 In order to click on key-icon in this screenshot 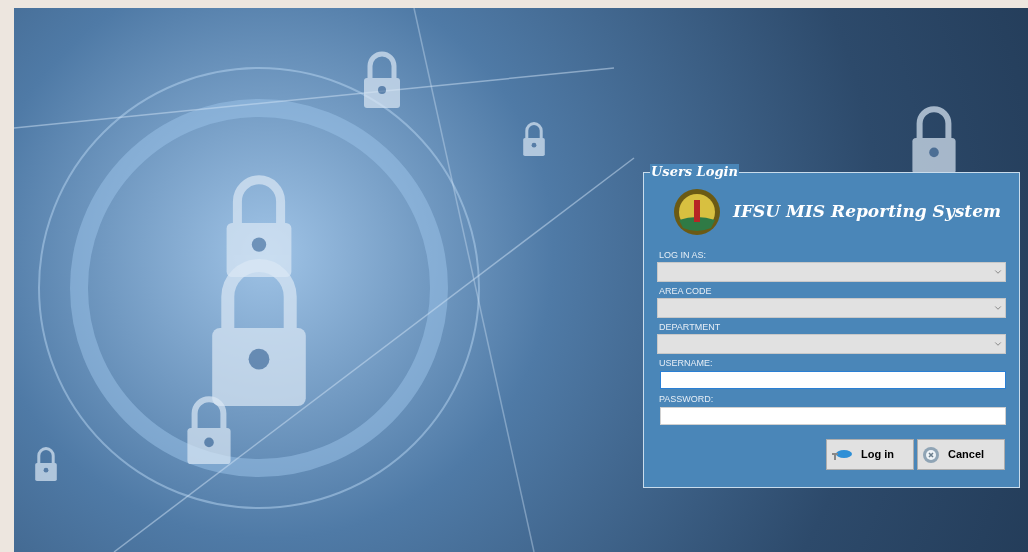, I will do `click(842, 454)`.